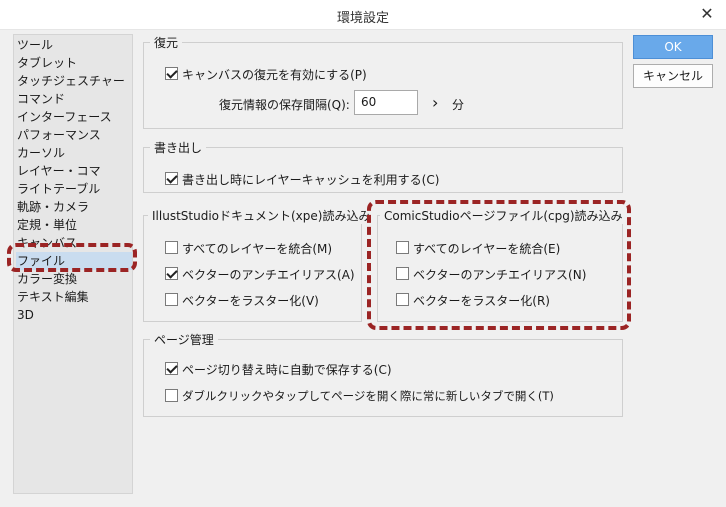  Describe the element at coordinates (171, 247) in the screenshot. I see `illust-merge-checkbox` at that location.